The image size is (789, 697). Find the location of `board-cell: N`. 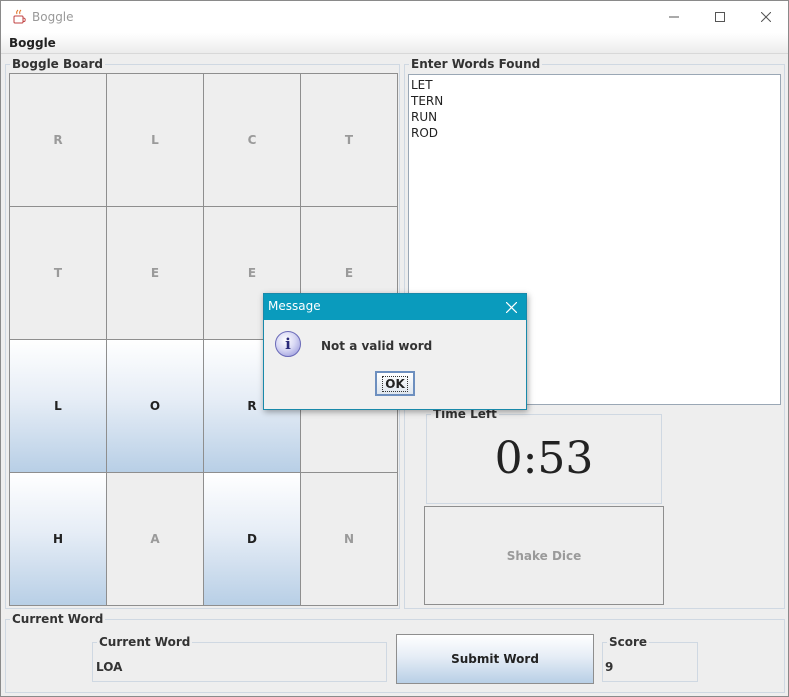

board-cell: N is located at coordinates (349, 539).